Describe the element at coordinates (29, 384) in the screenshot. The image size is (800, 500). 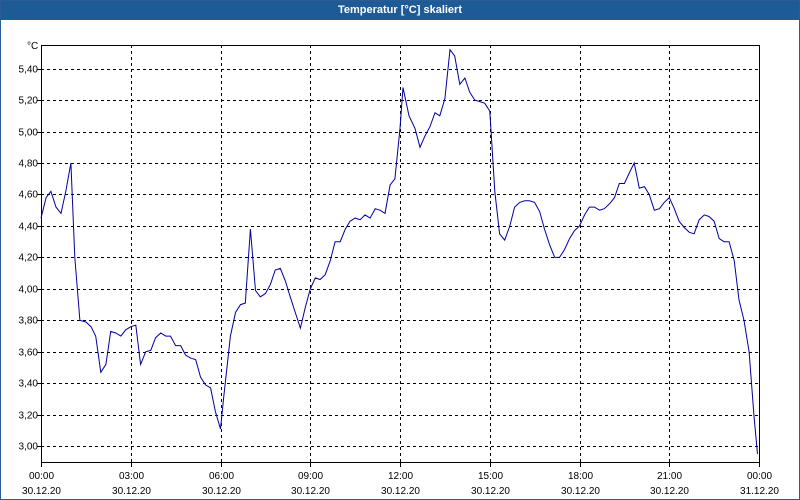
I see `y-tick-label: 3,40` at that location.